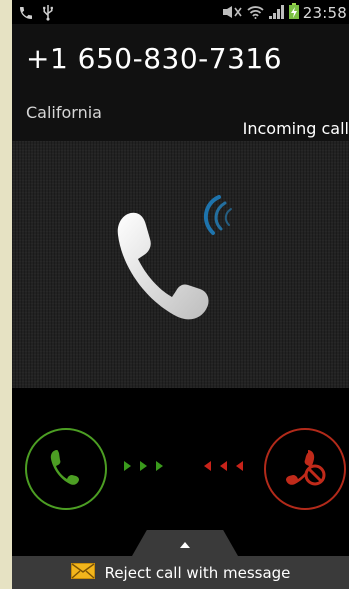 This screenshot has height=589, width=349. Describe the element at coordinates (26, 15) in the screenshot. I see `call-icon` at that location.